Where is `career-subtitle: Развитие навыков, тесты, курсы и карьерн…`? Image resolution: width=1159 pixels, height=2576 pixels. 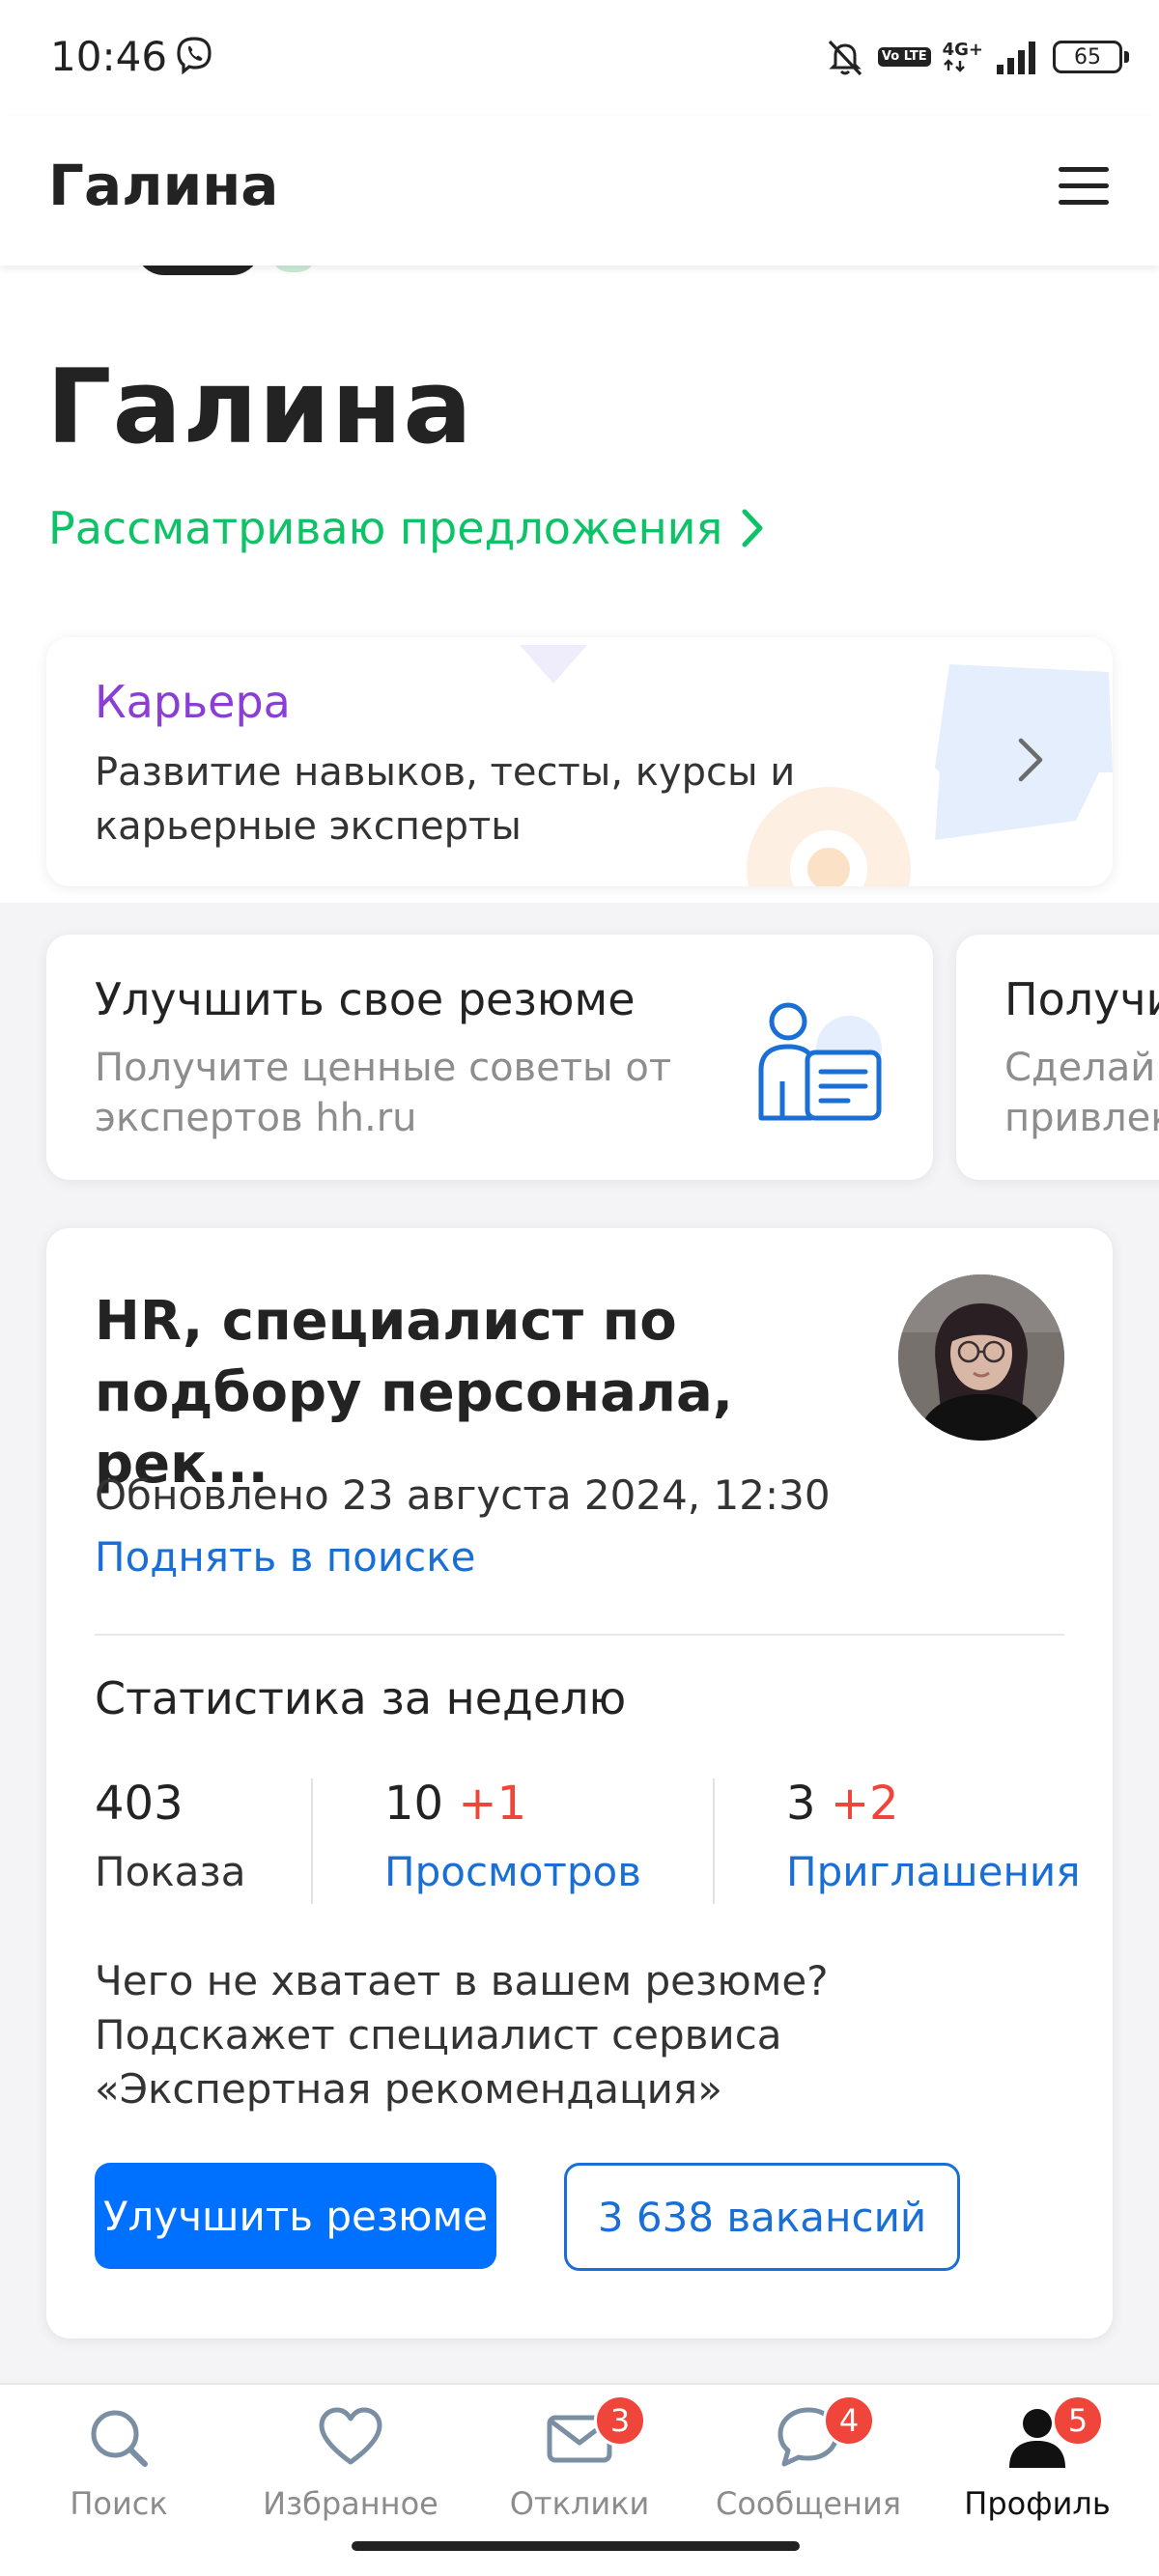
career-subtitle: Развитие навыков, тесты, курсы и карьерн… is located at coordinates (446, 800).